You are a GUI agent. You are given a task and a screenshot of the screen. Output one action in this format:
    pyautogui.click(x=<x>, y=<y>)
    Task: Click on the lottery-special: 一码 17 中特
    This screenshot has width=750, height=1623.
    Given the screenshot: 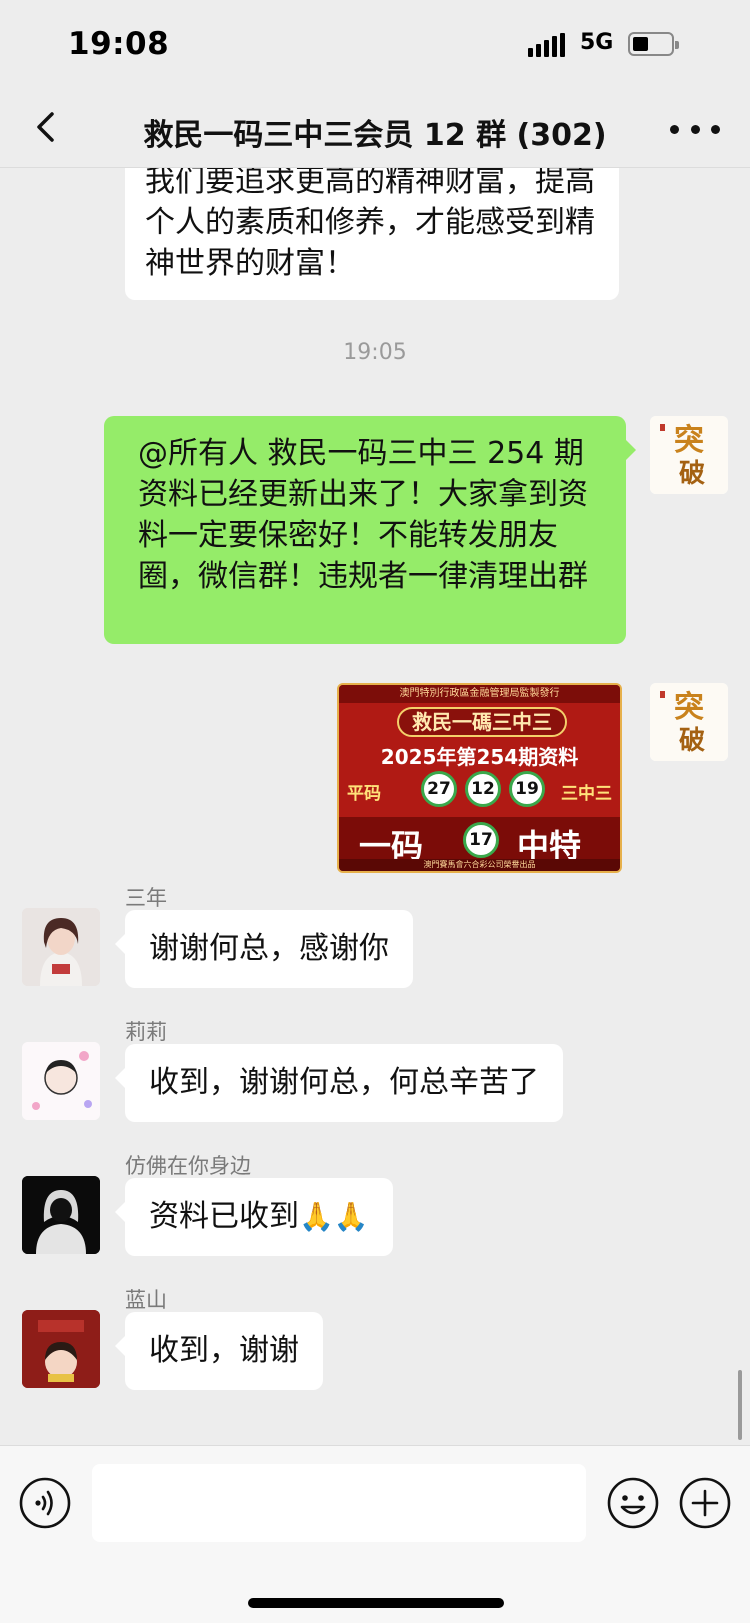 What is the action you would take?
    pyautogui.click(x=479, y=841)
    